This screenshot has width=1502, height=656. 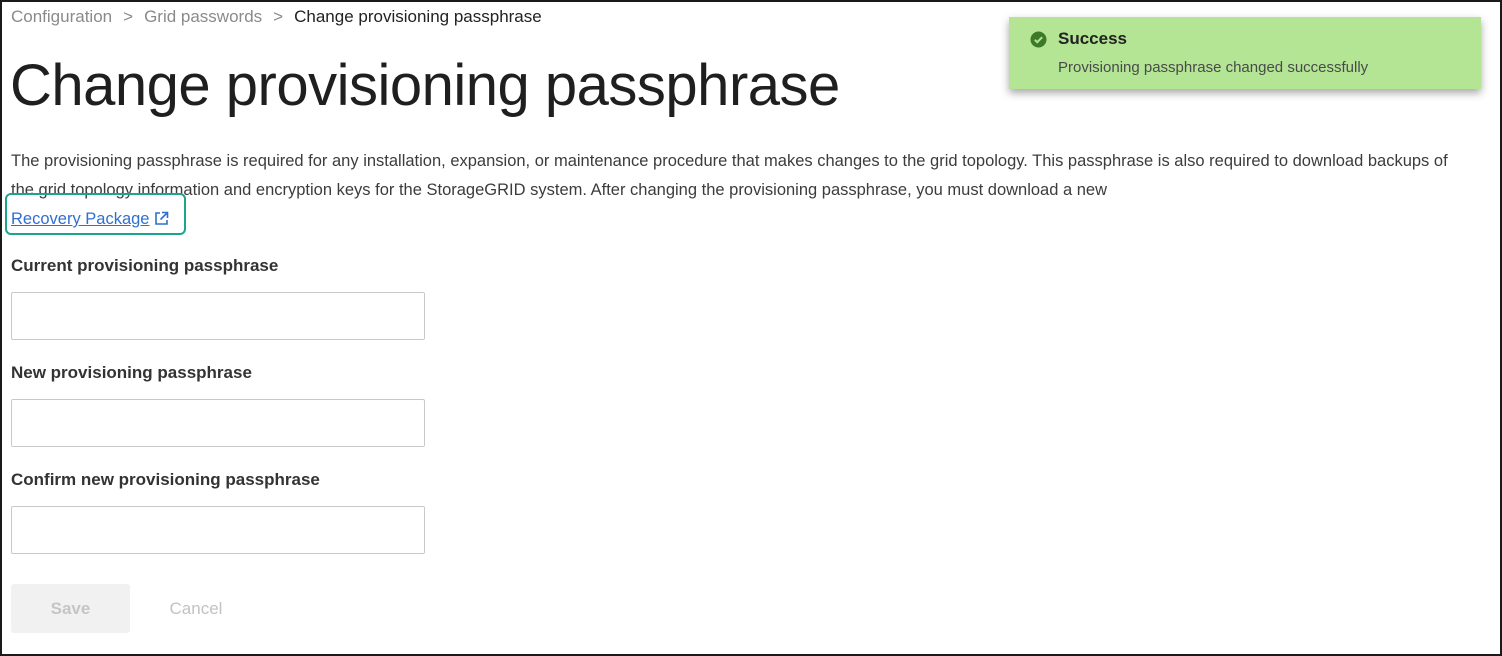 I want to click on breadcrumb-item-grid-passwords: Grid passwords, so click(x=203, y=16).